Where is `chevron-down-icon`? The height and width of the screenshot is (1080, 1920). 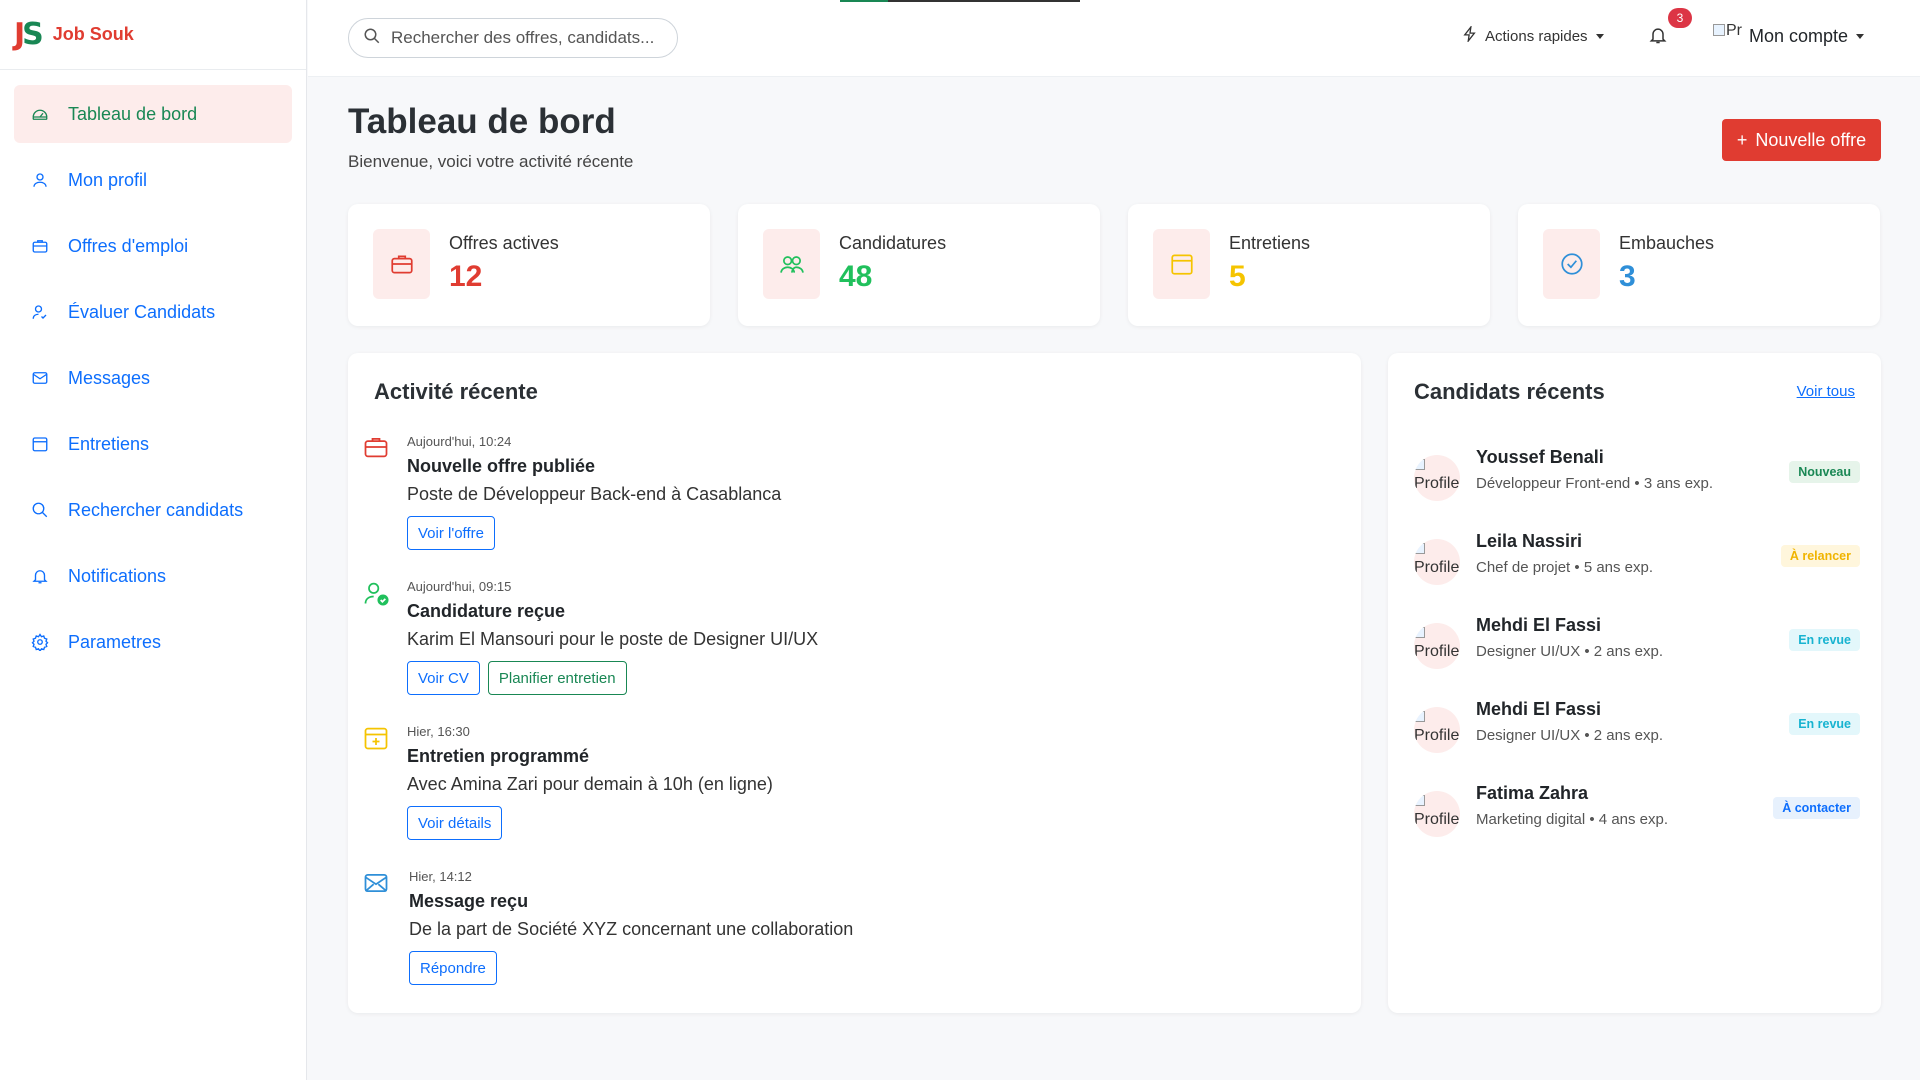
chevron-down-icon is located at coordinates (1599, 36).